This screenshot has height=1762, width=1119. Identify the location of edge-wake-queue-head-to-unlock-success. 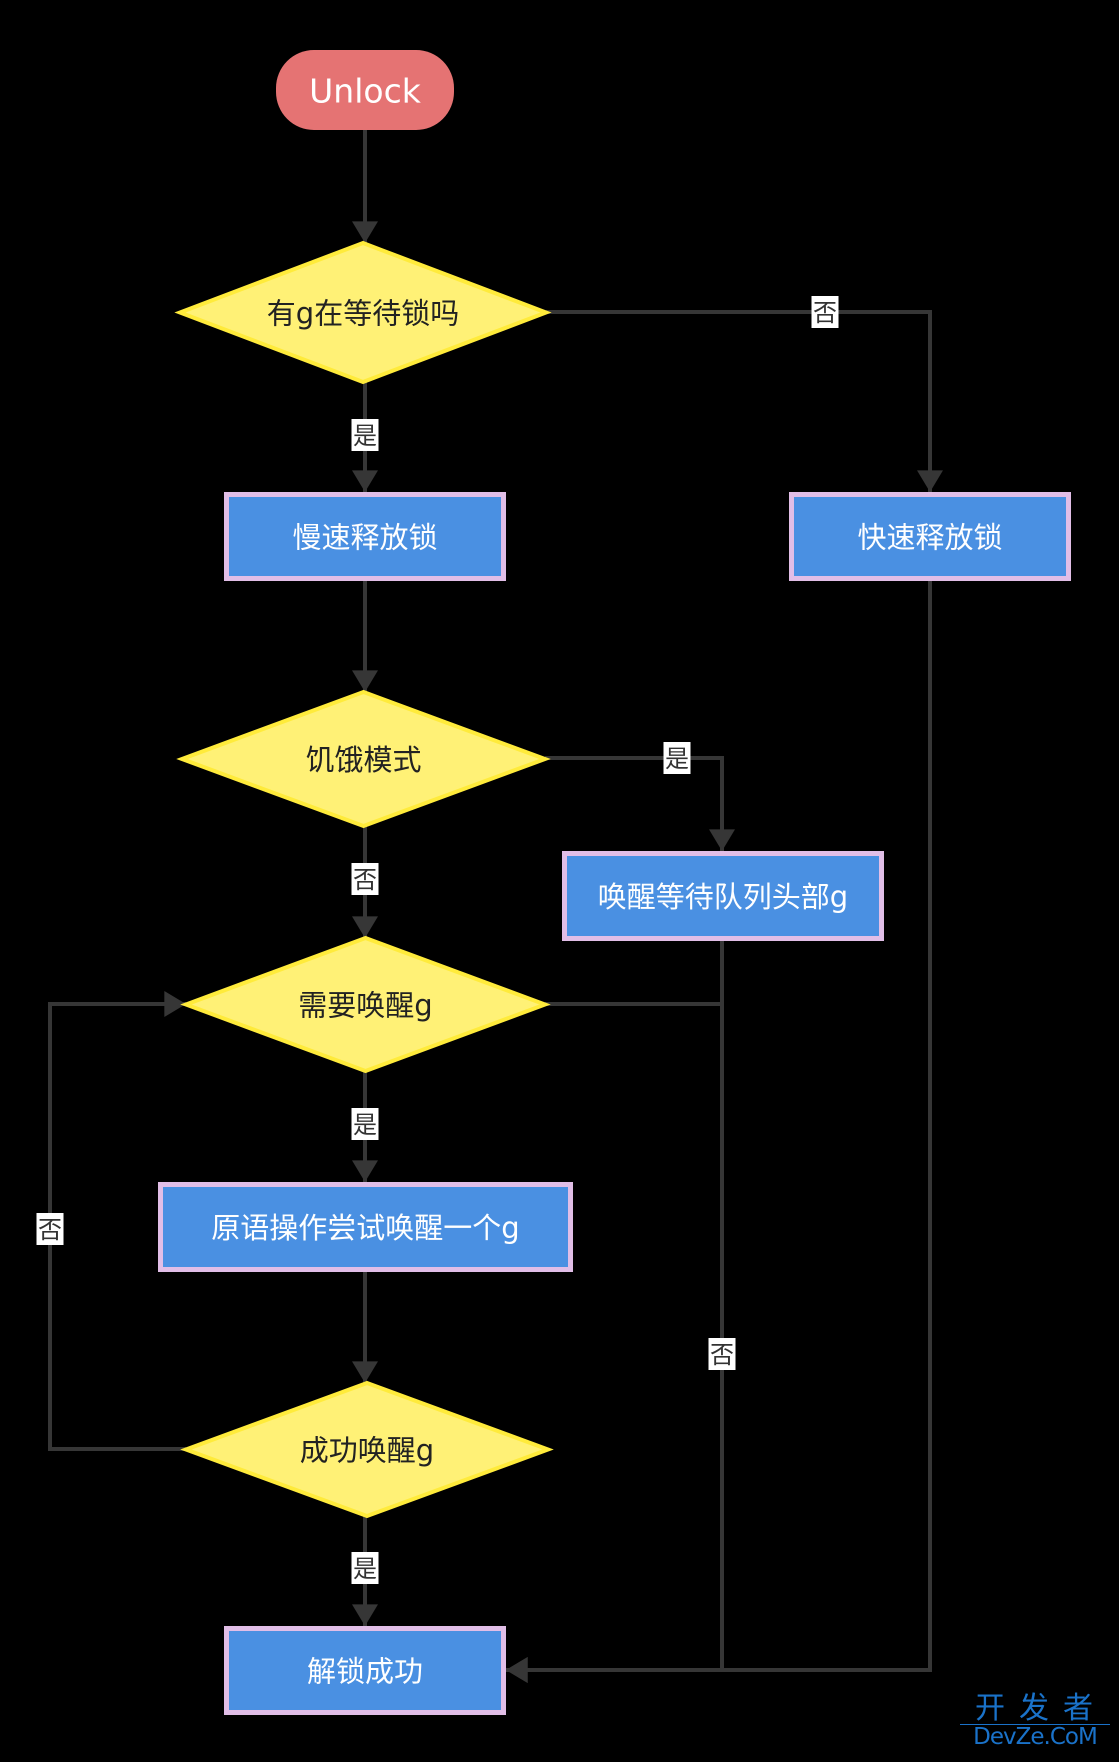
(615, 1312).